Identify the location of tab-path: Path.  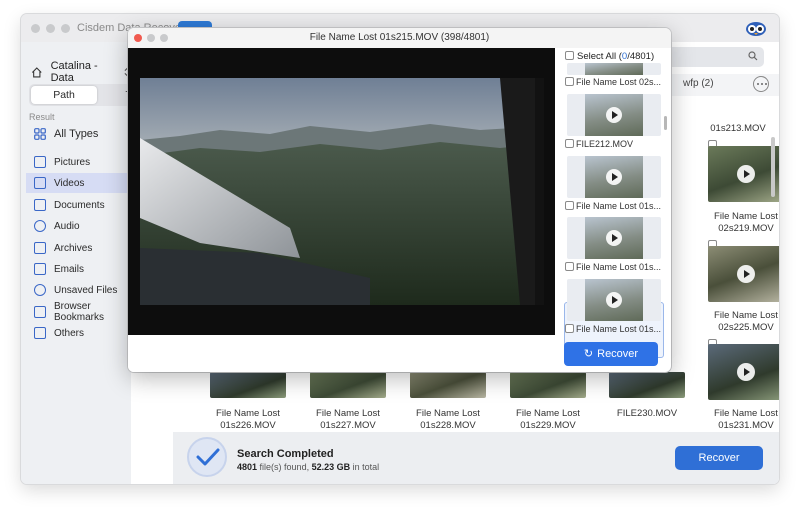
(64, 95).